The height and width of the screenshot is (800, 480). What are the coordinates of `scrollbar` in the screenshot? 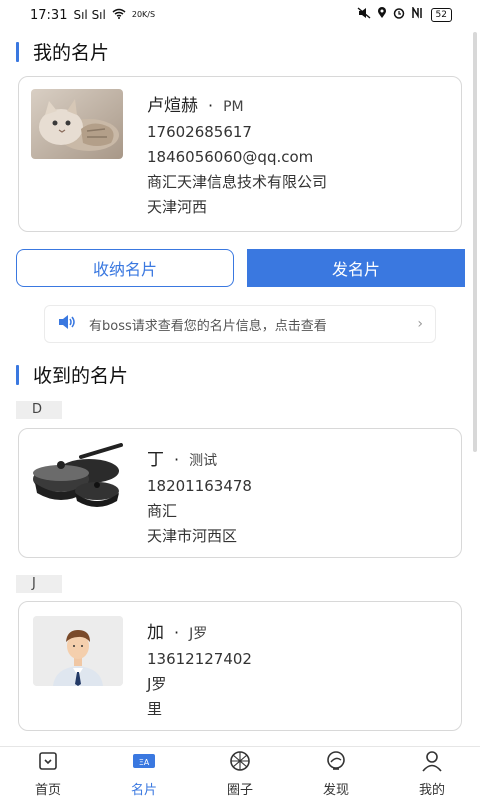 It's located at (475, 242).